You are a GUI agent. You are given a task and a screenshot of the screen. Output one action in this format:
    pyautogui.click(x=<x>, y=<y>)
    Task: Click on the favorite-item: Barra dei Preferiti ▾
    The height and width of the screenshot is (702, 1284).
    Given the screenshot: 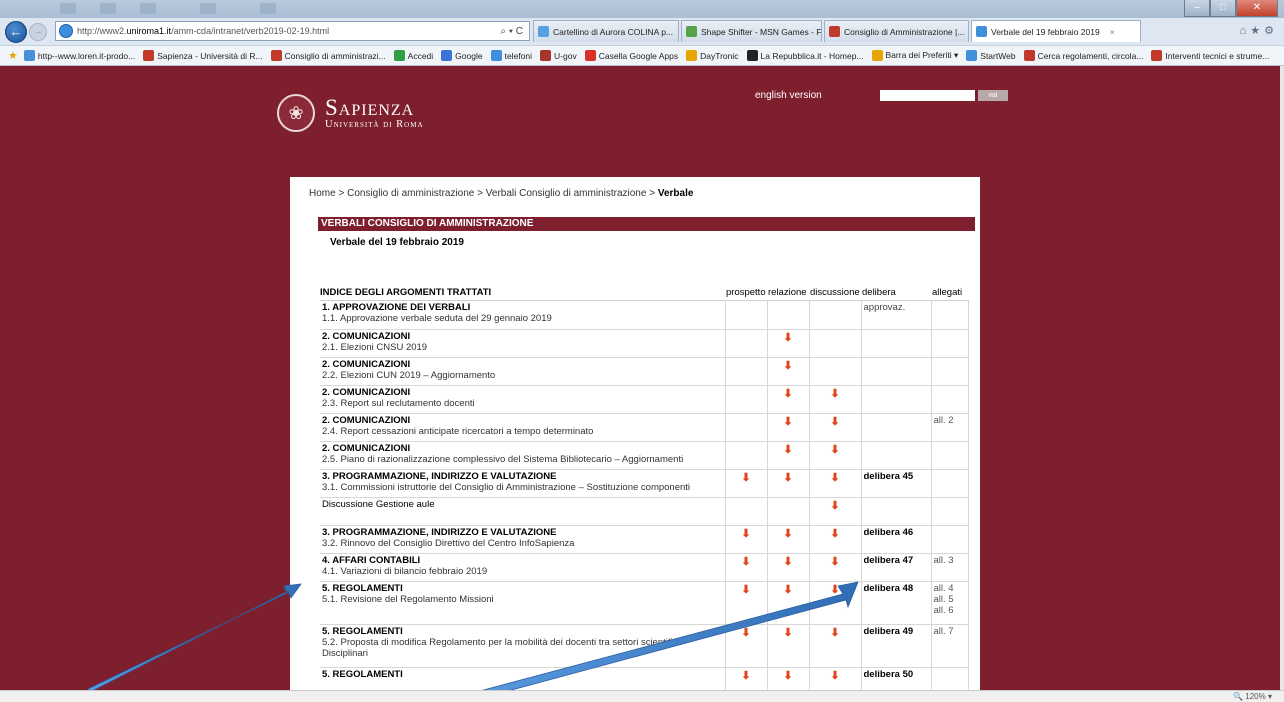 What is the action you would take?
    pyautogui.click(x=914, y=55)
    